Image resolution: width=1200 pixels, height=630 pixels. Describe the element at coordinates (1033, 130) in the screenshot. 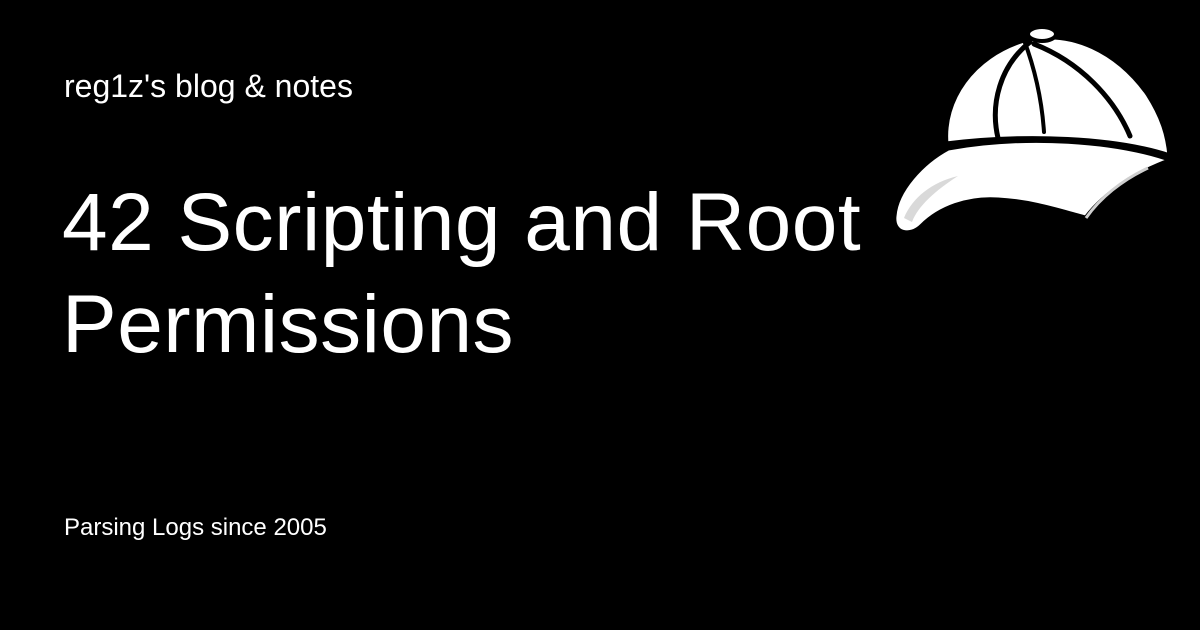

I see `baseball-cap-icon` at that location.